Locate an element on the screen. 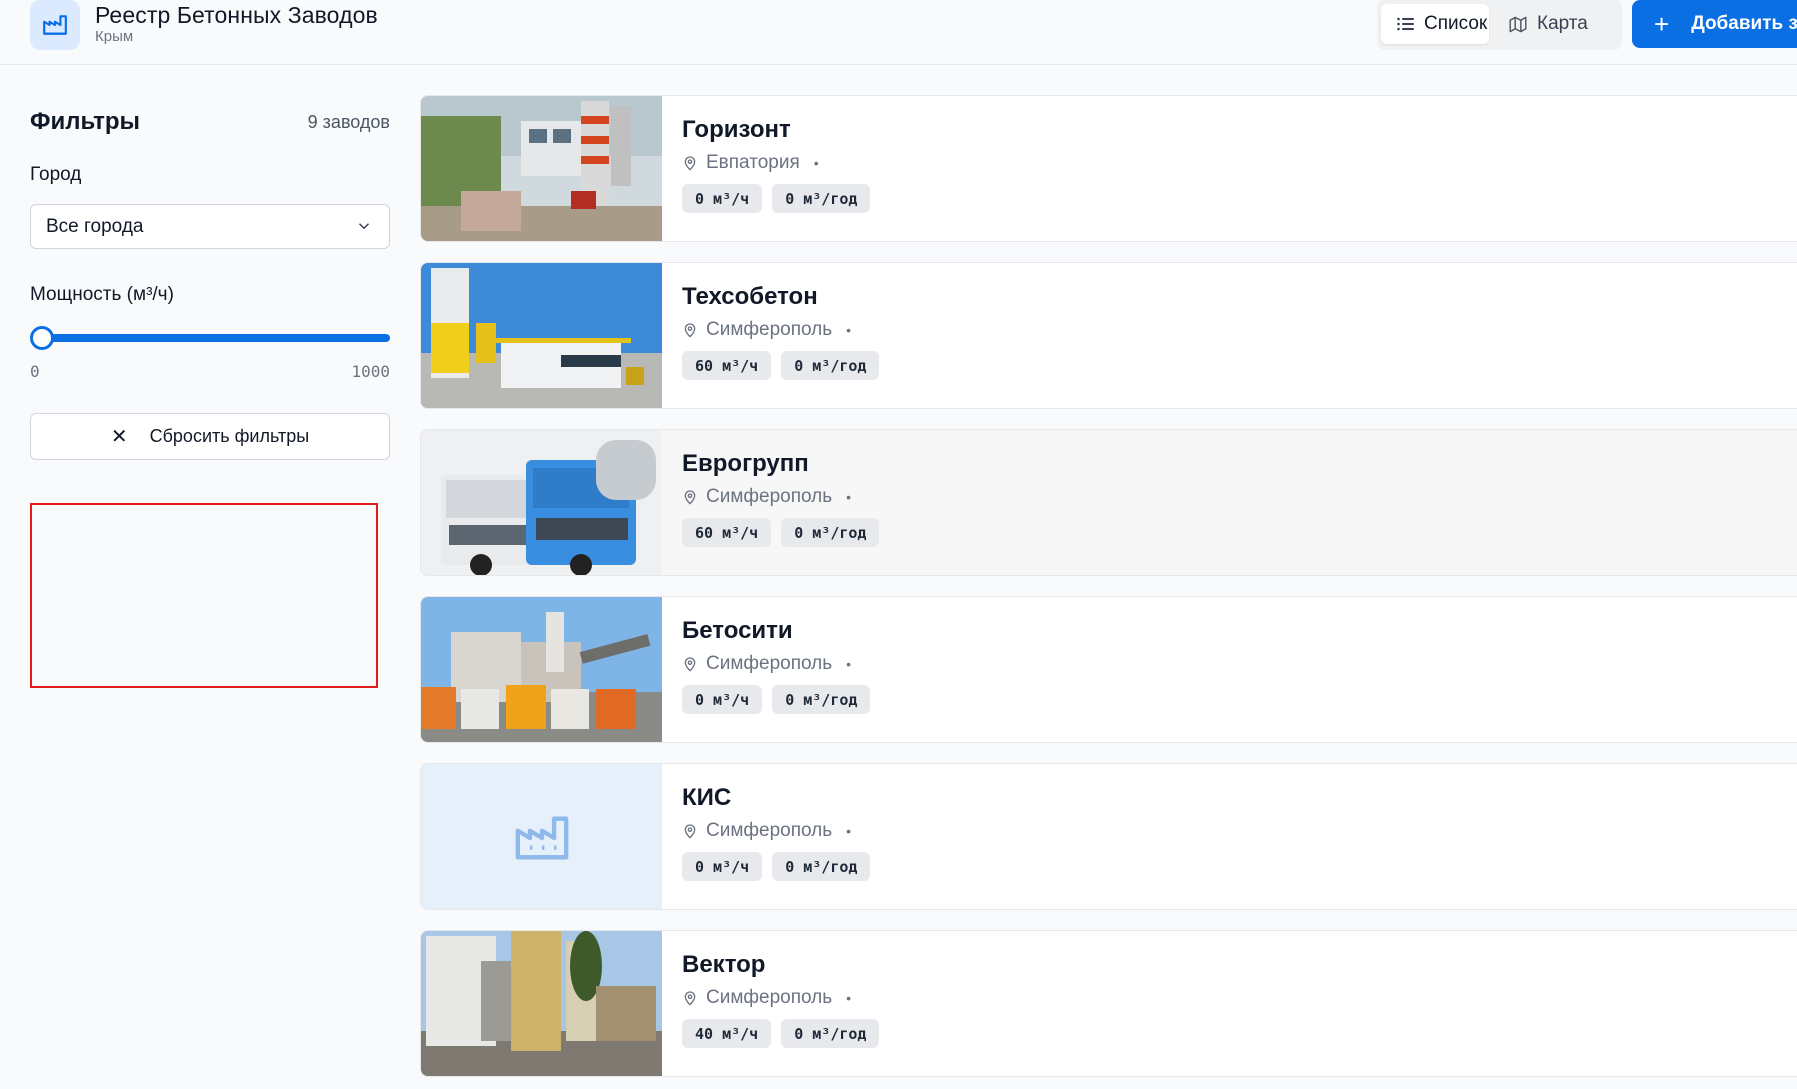 This screenshot has width=1797, height=1089. plant-card: Еврогрупп Симферополь • 60 м³/ч 0 м³/год is located at coordinates (1108, 502).